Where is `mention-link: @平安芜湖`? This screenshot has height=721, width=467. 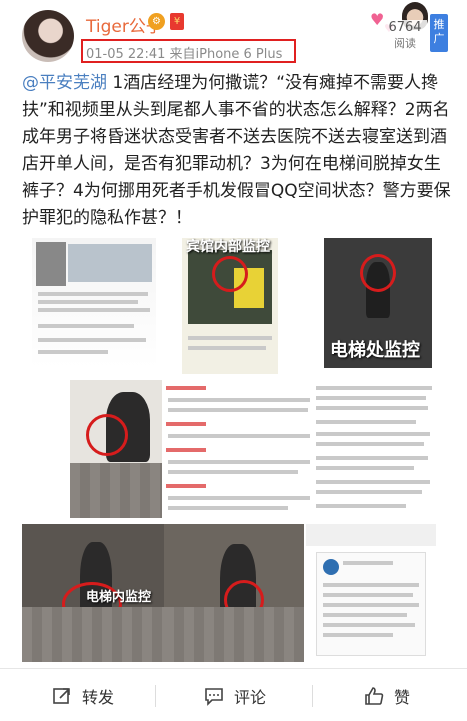
mention-link: @平安芜湖 is located at coordinates (64, 83).